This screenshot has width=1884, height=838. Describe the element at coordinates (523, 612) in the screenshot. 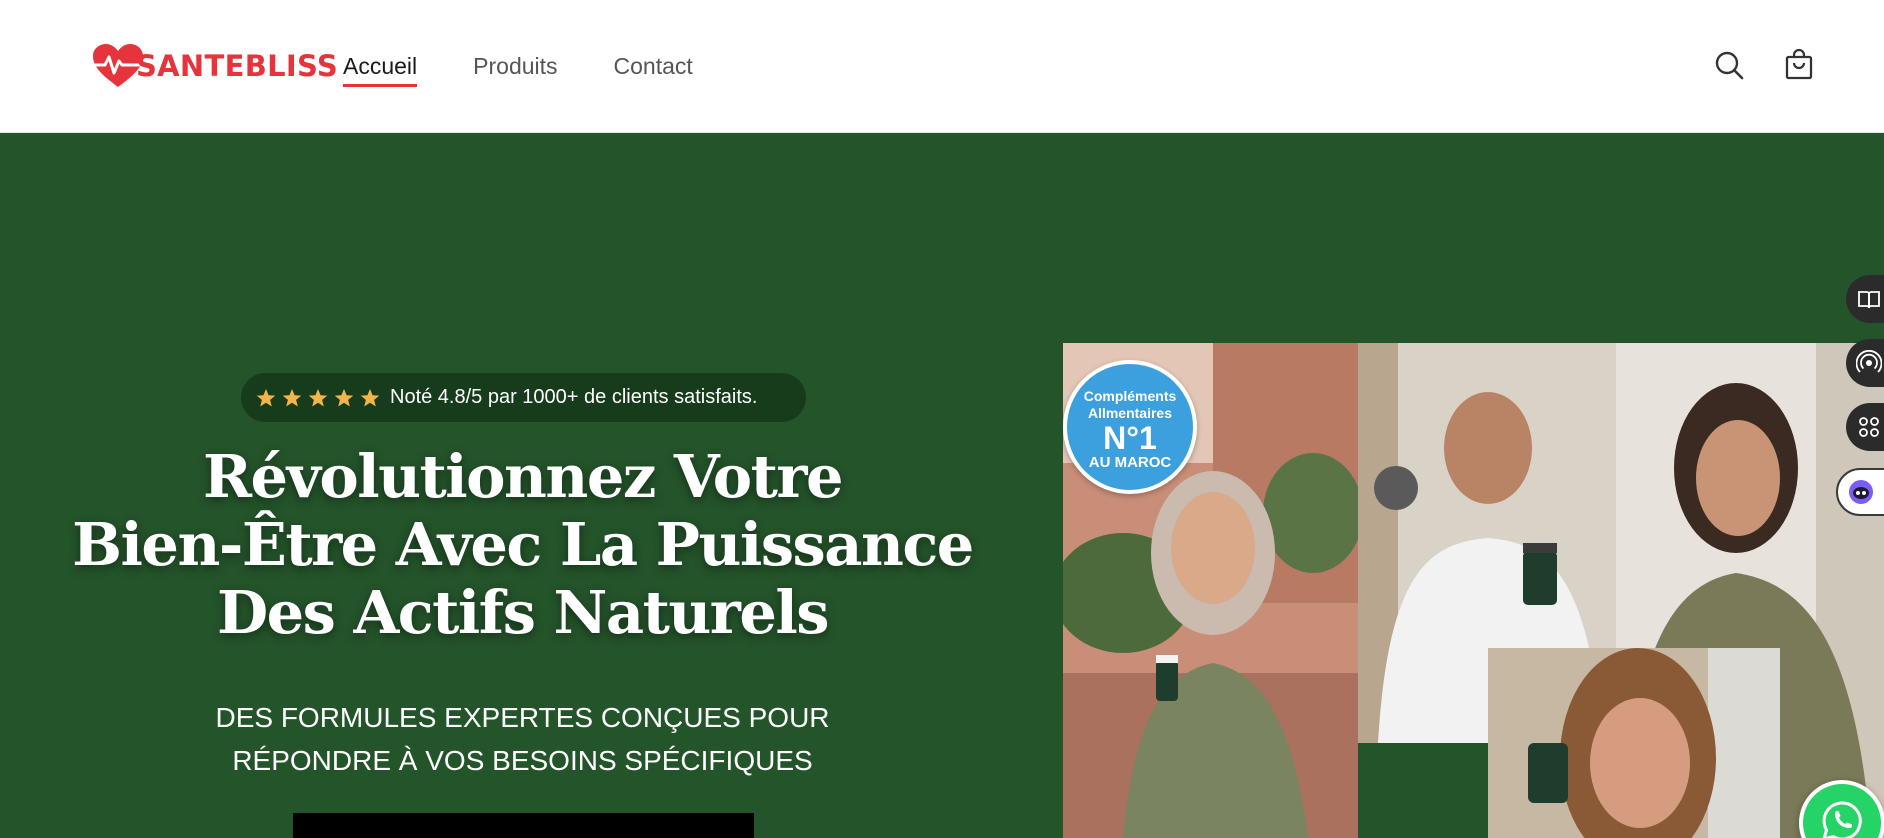

I see `hero-title-line: Des Actifs Naturels` at that location.